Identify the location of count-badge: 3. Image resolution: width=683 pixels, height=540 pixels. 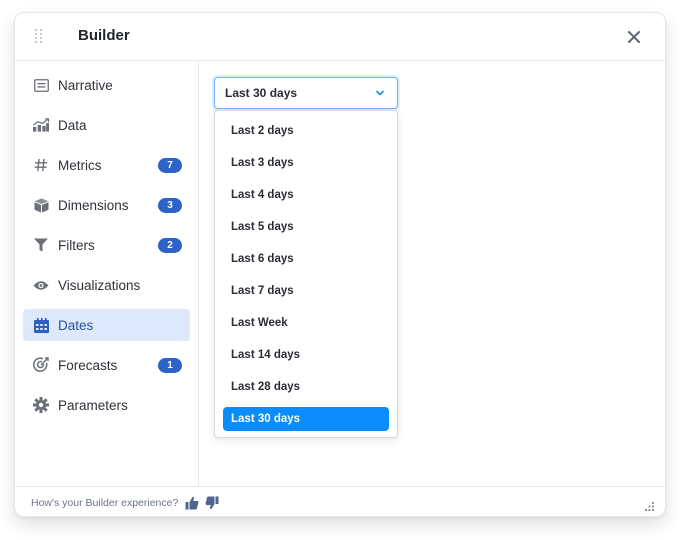
(170, 205).